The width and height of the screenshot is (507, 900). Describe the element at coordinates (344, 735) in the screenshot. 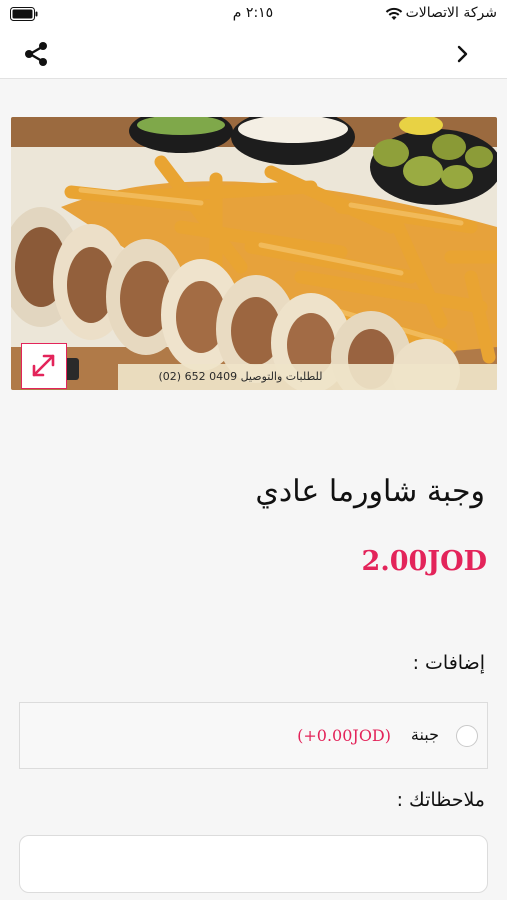

I see `extra-cheese-price: (+0.00JOD)` at that location.